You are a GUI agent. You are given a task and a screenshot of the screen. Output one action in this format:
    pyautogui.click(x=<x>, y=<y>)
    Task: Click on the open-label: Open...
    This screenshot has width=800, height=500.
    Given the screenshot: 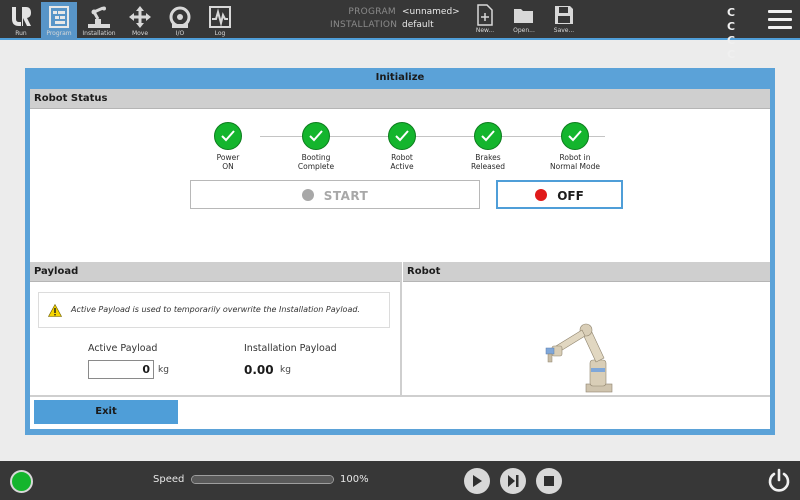 What is the action you would take?
    pyautogui.click(x=524, y=30)
    